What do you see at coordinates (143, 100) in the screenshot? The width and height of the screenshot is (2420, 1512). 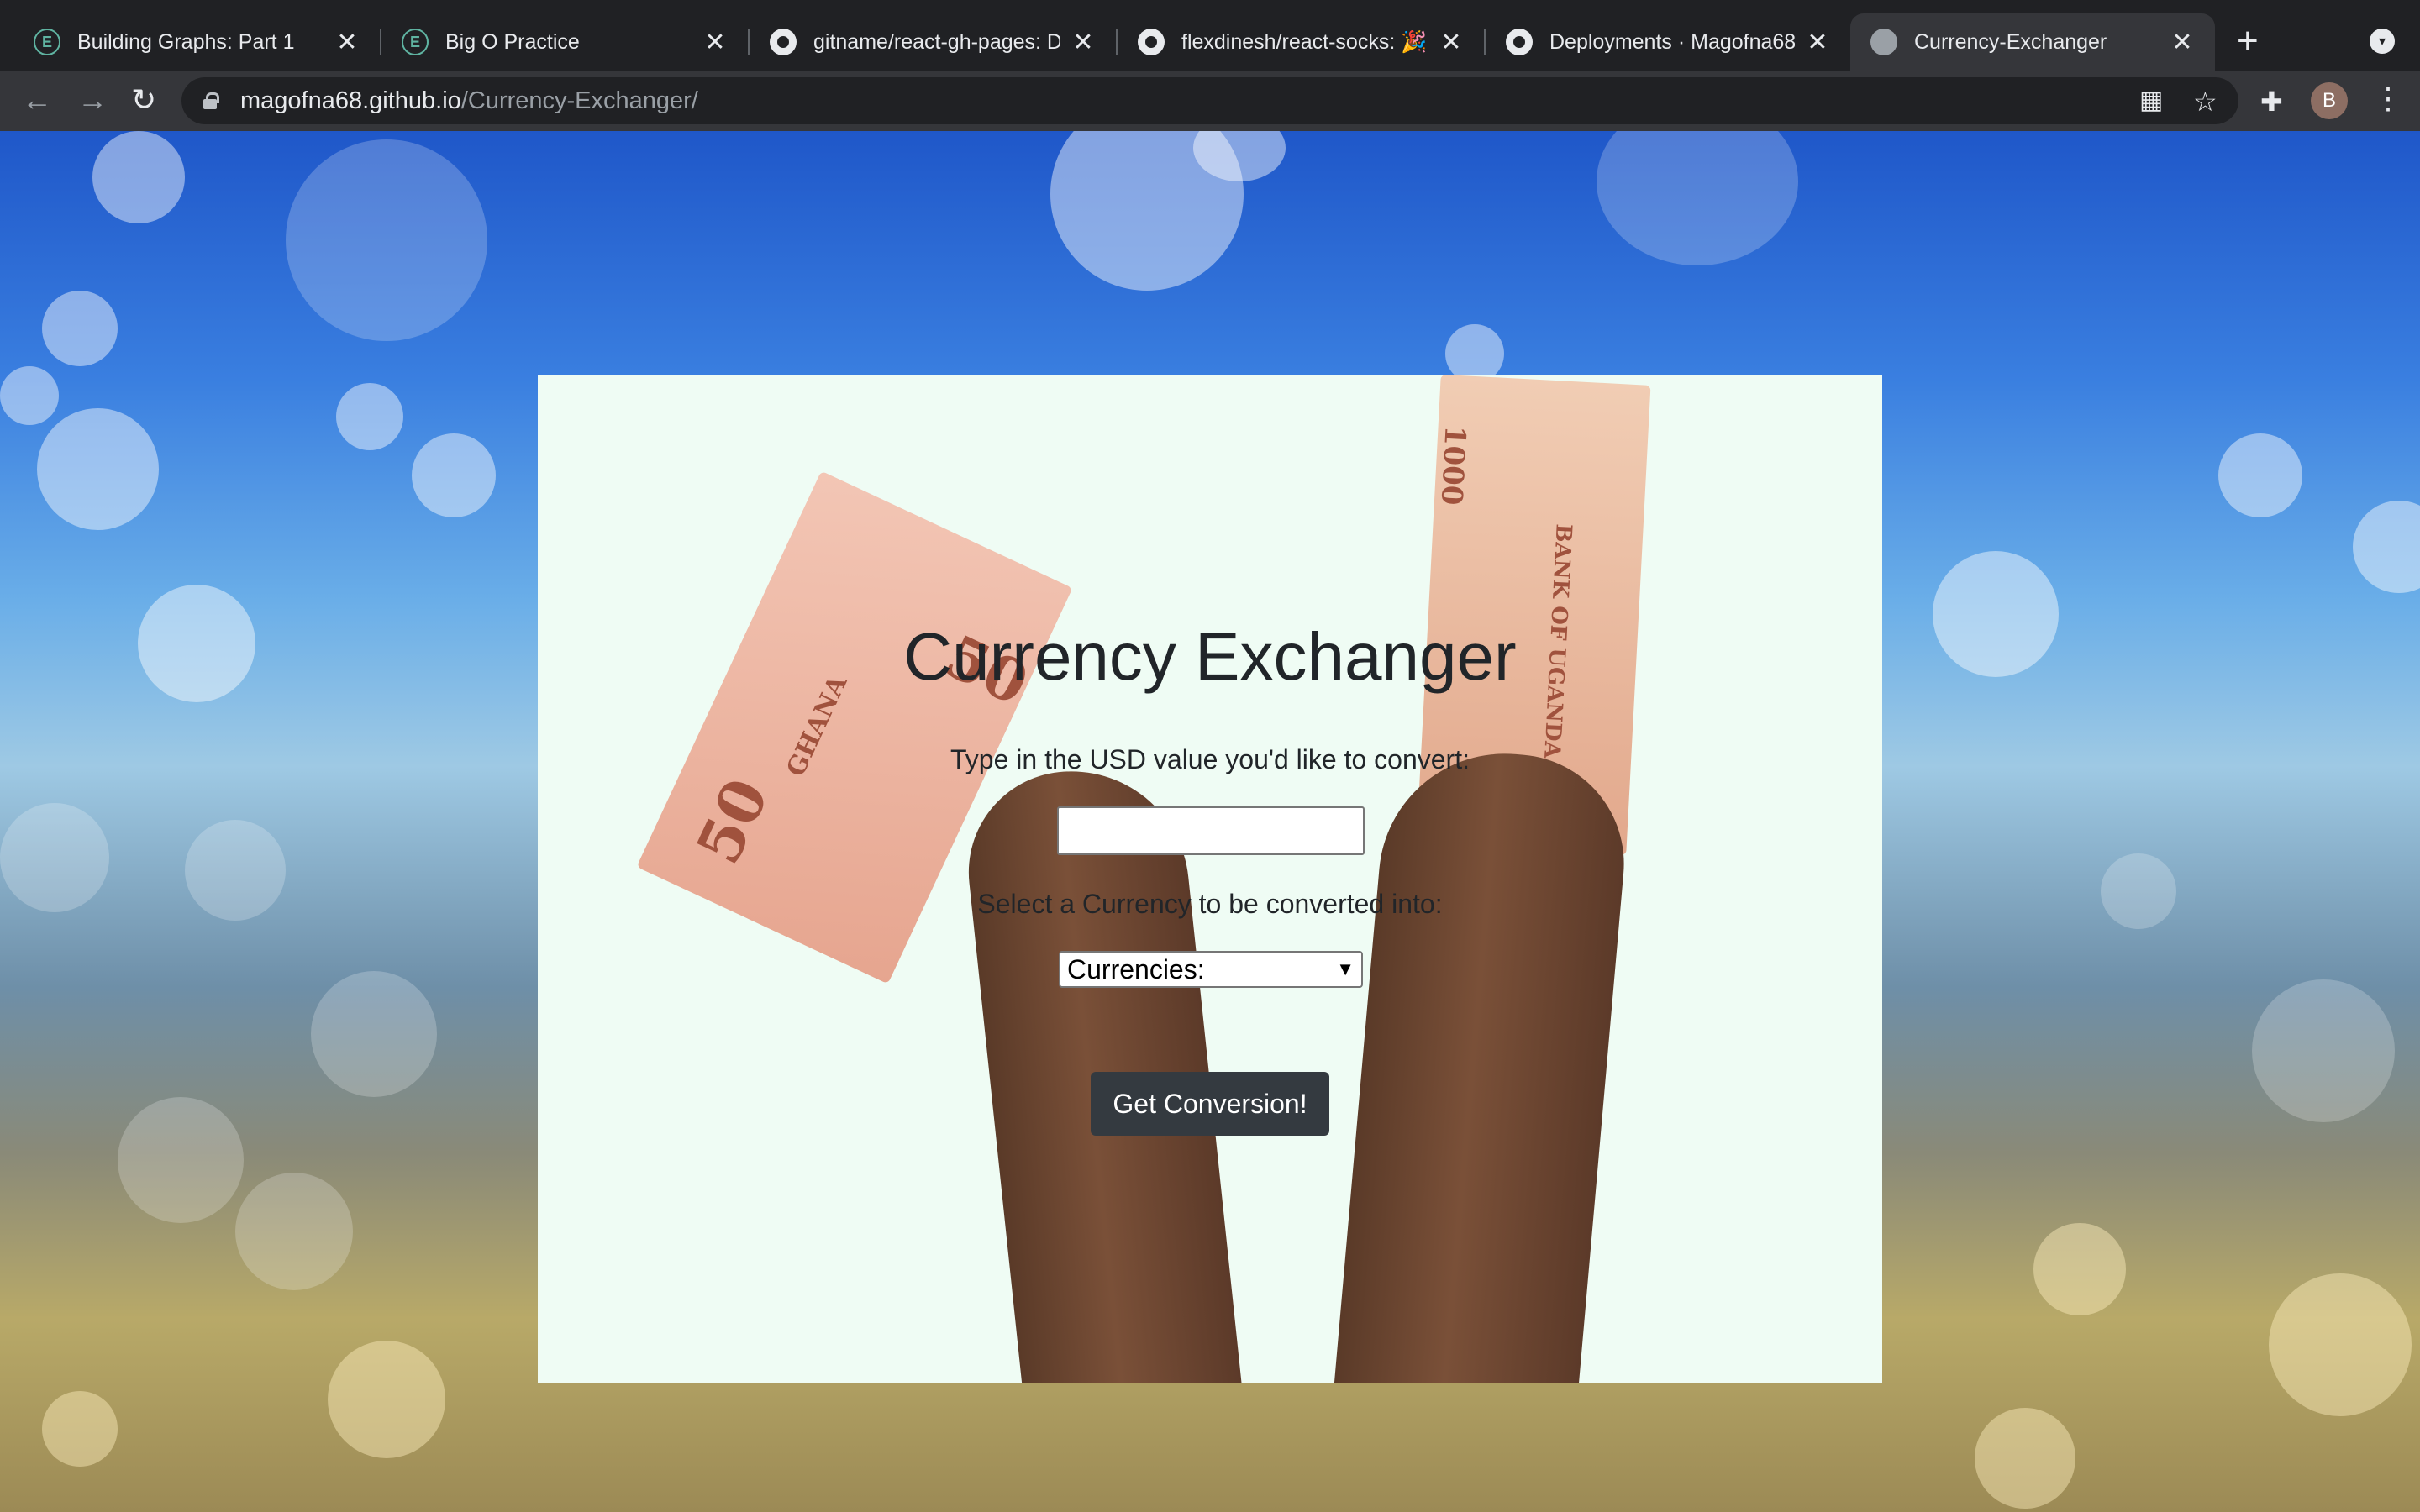 I see `reload-icon: ↻` at bounding box center [143, 100].